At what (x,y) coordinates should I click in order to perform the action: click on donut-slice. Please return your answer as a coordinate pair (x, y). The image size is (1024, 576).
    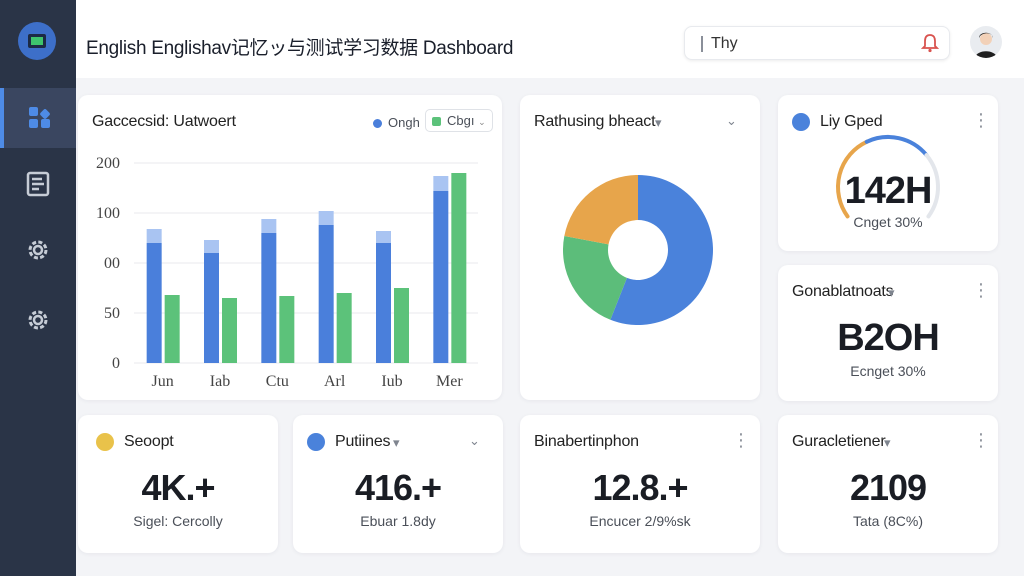
    Looking at the image, I should click on (601, 210).